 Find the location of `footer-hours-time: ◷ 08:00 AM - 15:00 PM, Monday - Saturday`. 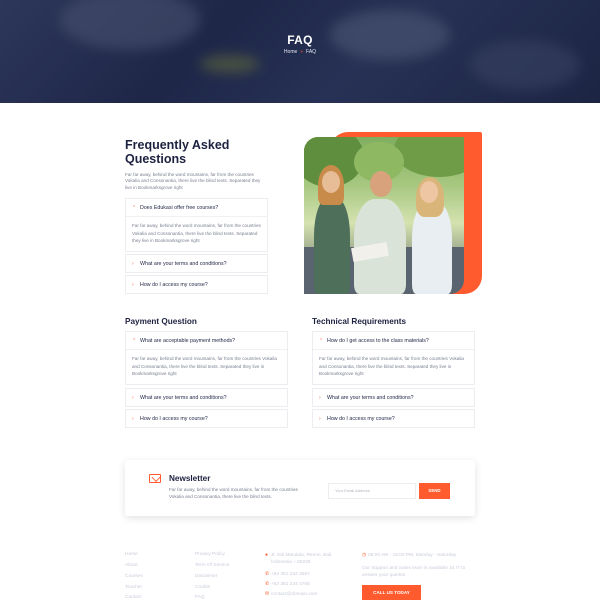

footer-hours-time: ◷ 08:00 AM - 15:00 PM, Monday - Saturday is located at coordinates (409, 555).